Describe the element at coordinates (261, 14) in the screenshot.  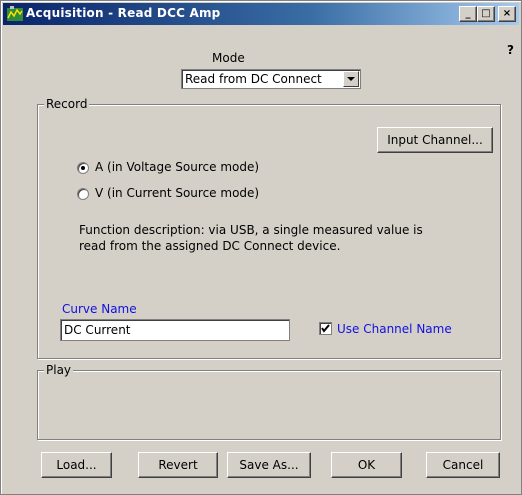
I see `title-bar: Acquisition - Read DCC Amp _ □ ×` at that location.